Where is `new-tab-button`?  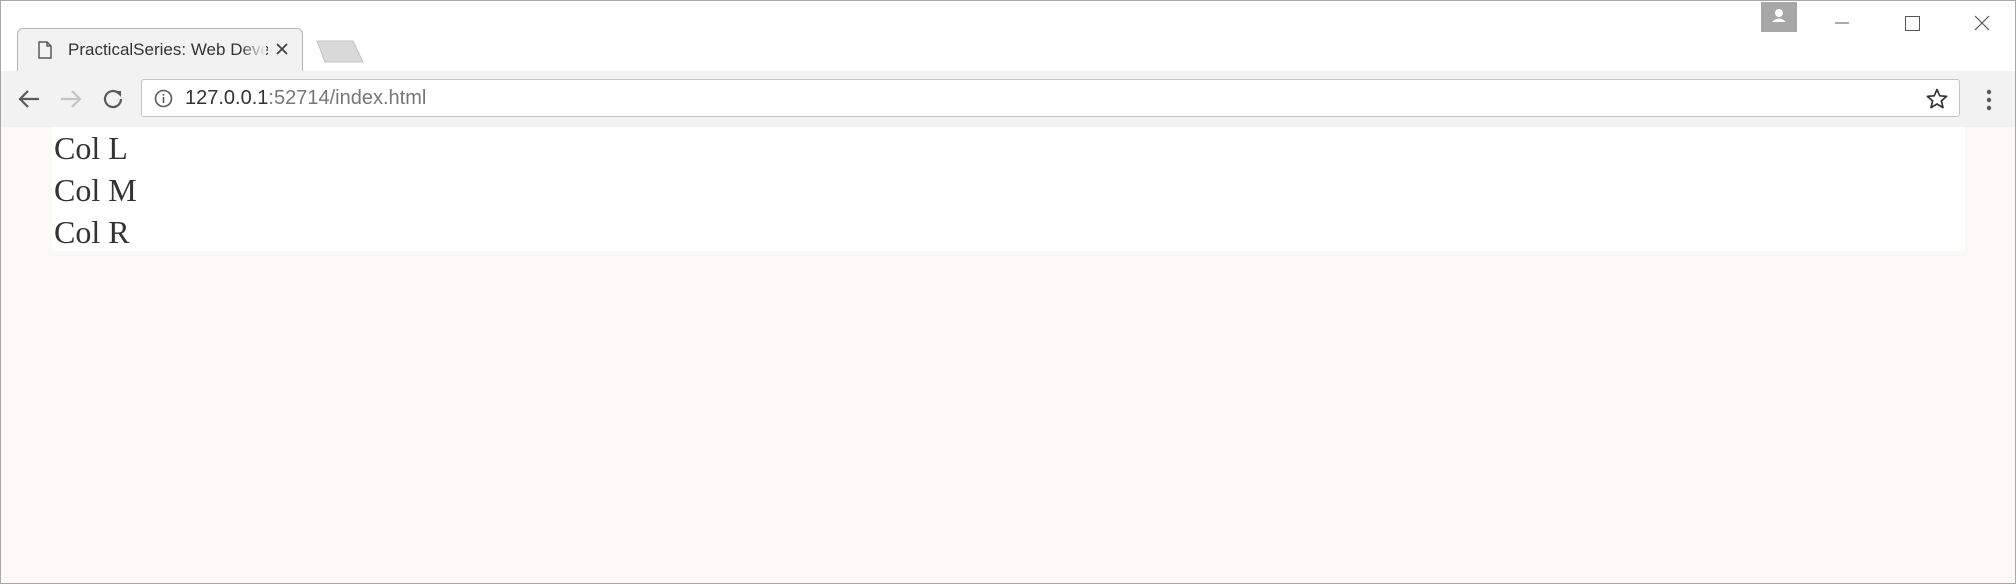
new-tab-button is located at coordinates (340, 51).